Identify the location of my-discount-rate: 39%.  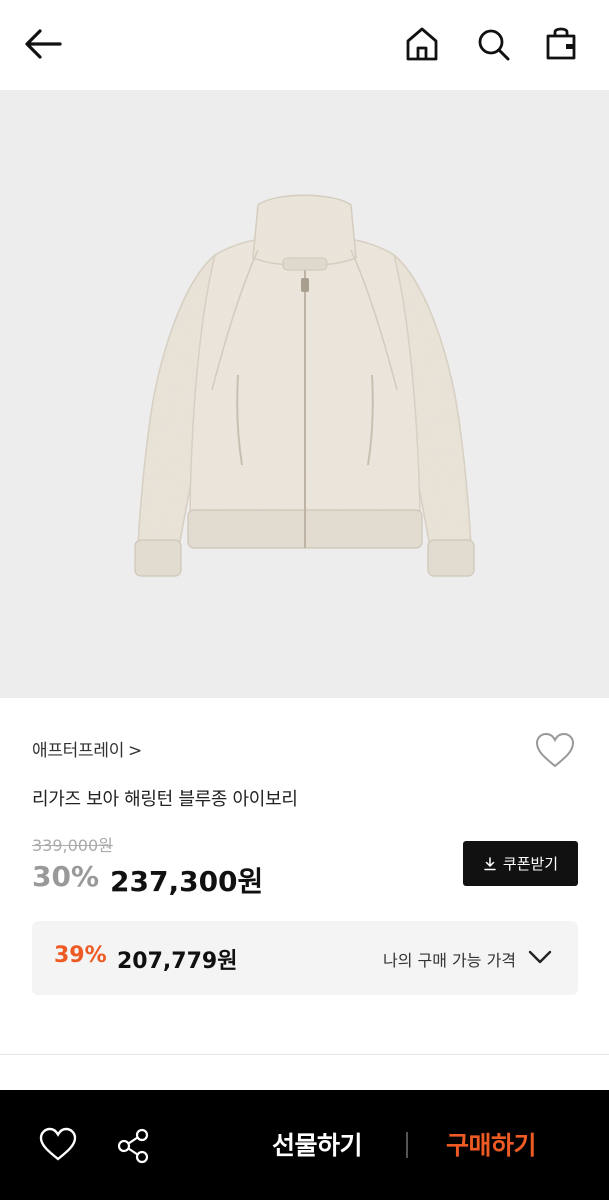
(80, 955).